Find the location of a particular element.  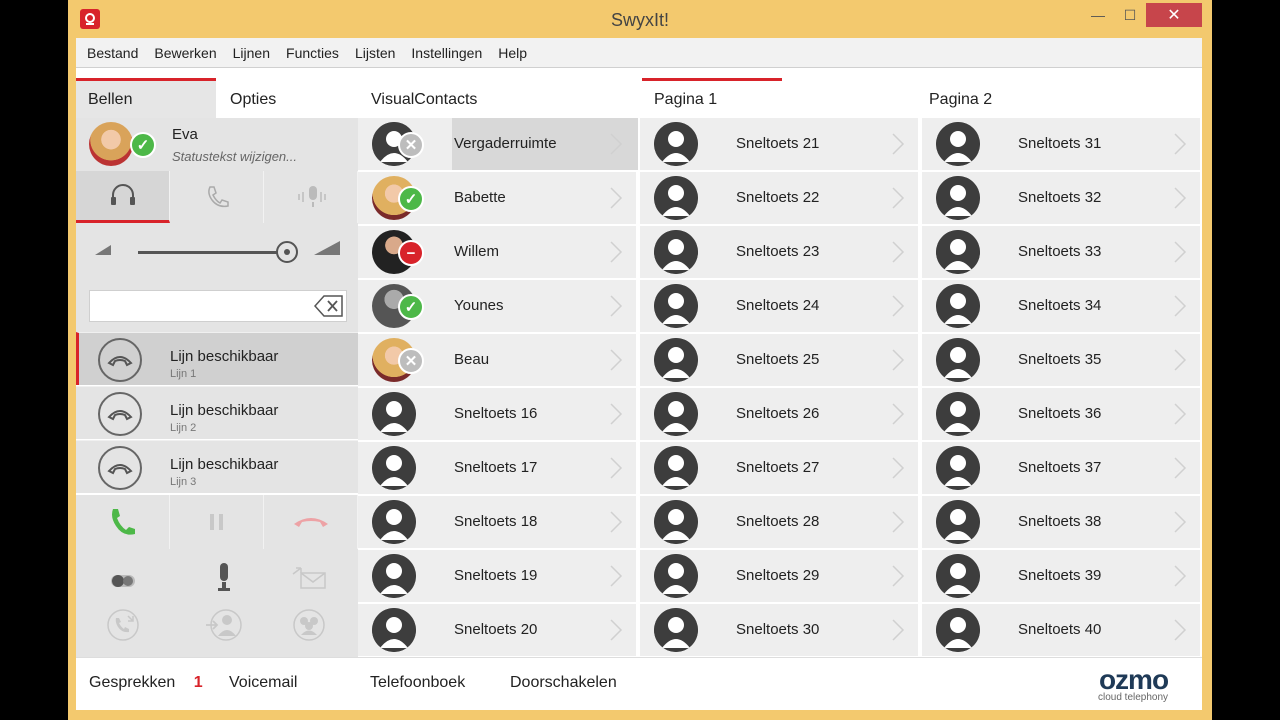

toggle-icon is located at coordinates (123, 581).